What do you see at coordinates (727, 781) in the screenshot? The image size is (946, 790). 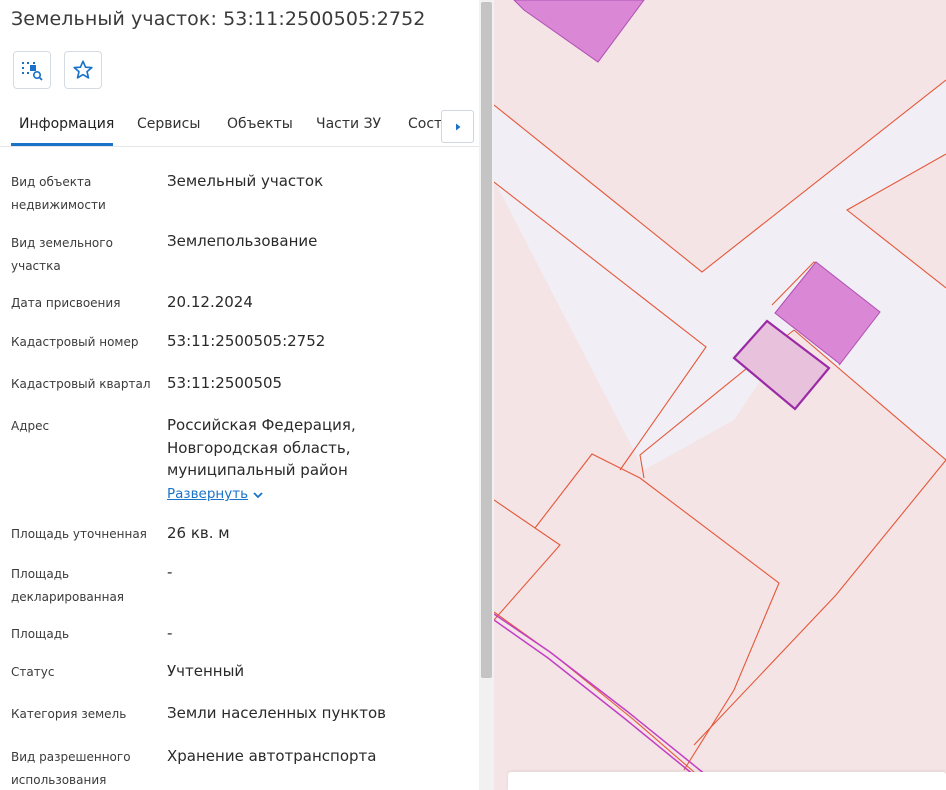 I see `map-bottom-panel` at bounding box center [727, 781].